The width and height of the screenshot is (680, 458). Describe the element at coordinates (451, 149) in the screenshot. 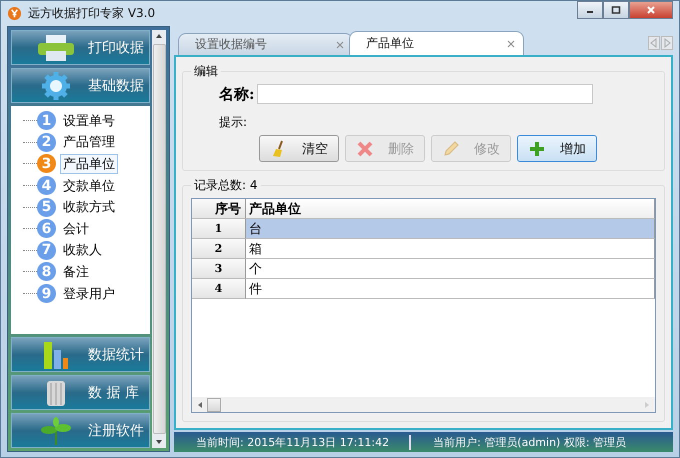

I see `pencil-icon` at that location.